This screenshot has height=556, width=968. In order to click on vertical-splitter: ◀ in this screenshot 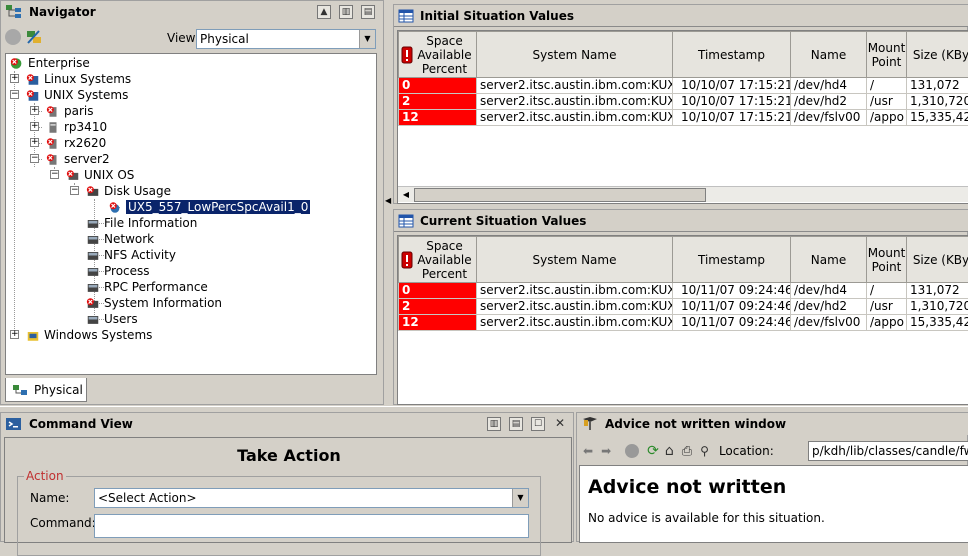, I will do `click(388, 204)`.